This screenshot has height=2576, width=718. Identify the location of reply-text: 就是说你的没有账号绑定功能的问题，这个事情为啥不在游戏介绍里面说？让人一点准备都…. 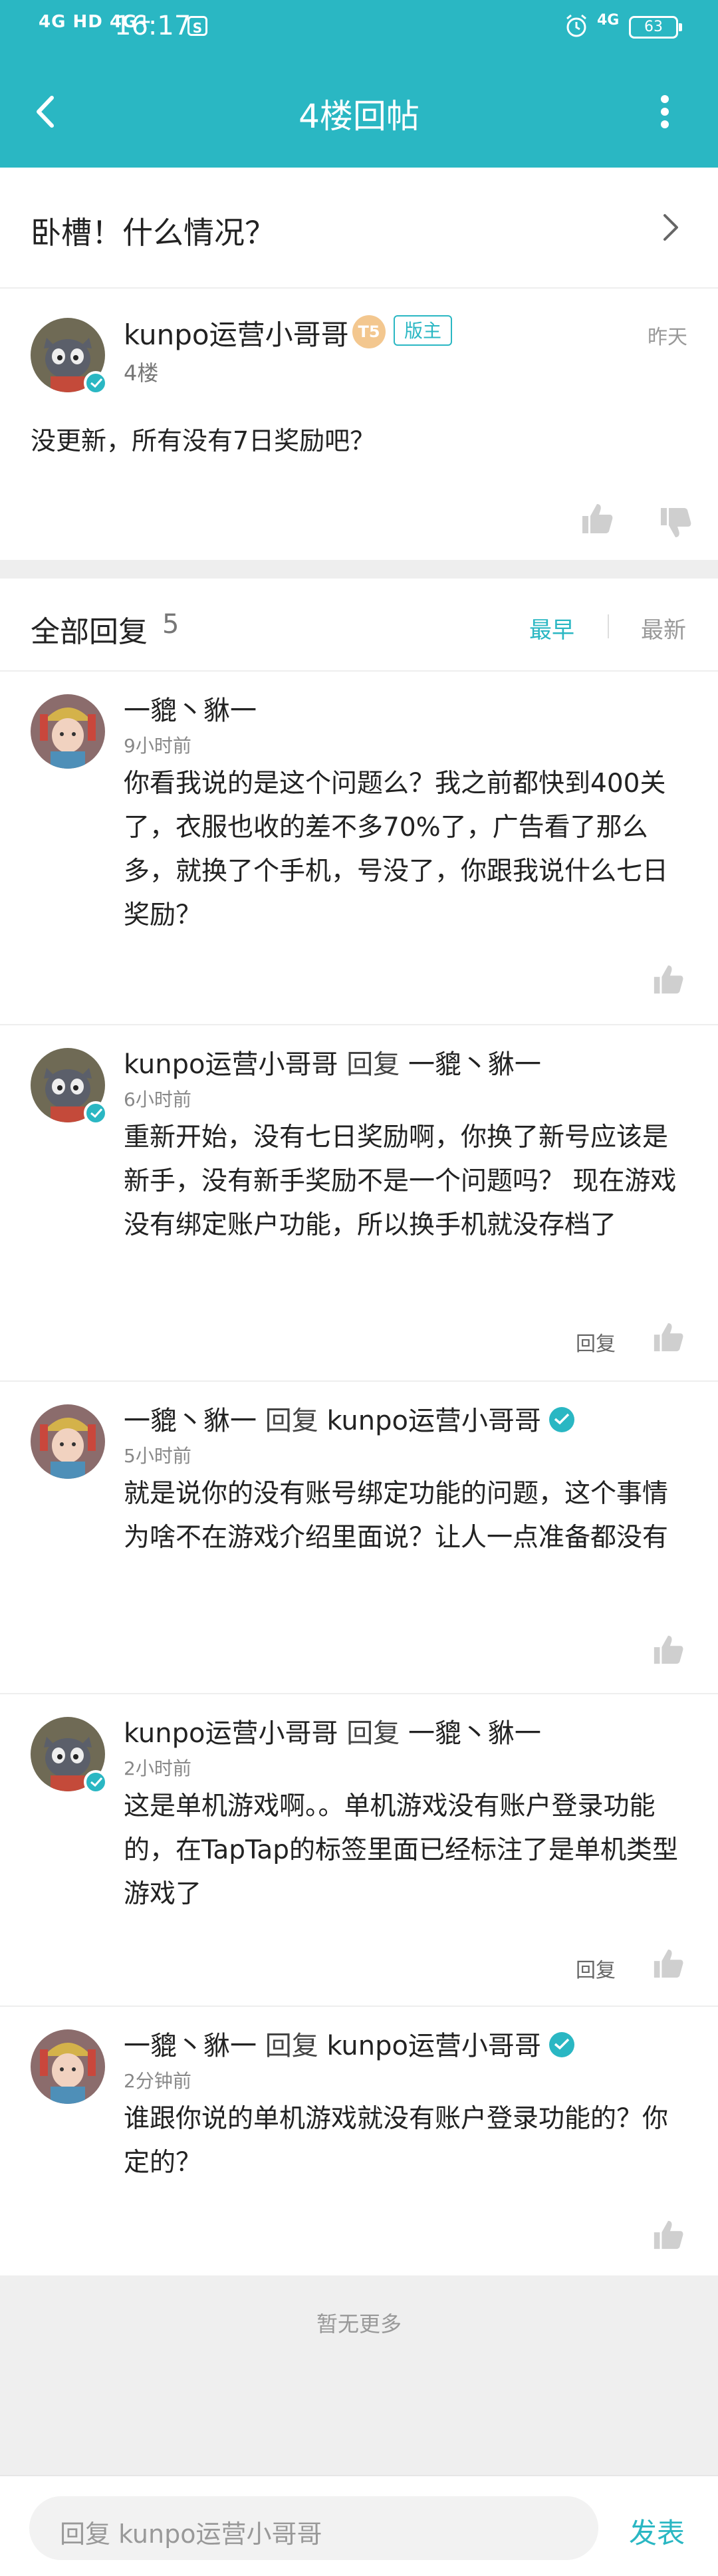
(396, 1516).